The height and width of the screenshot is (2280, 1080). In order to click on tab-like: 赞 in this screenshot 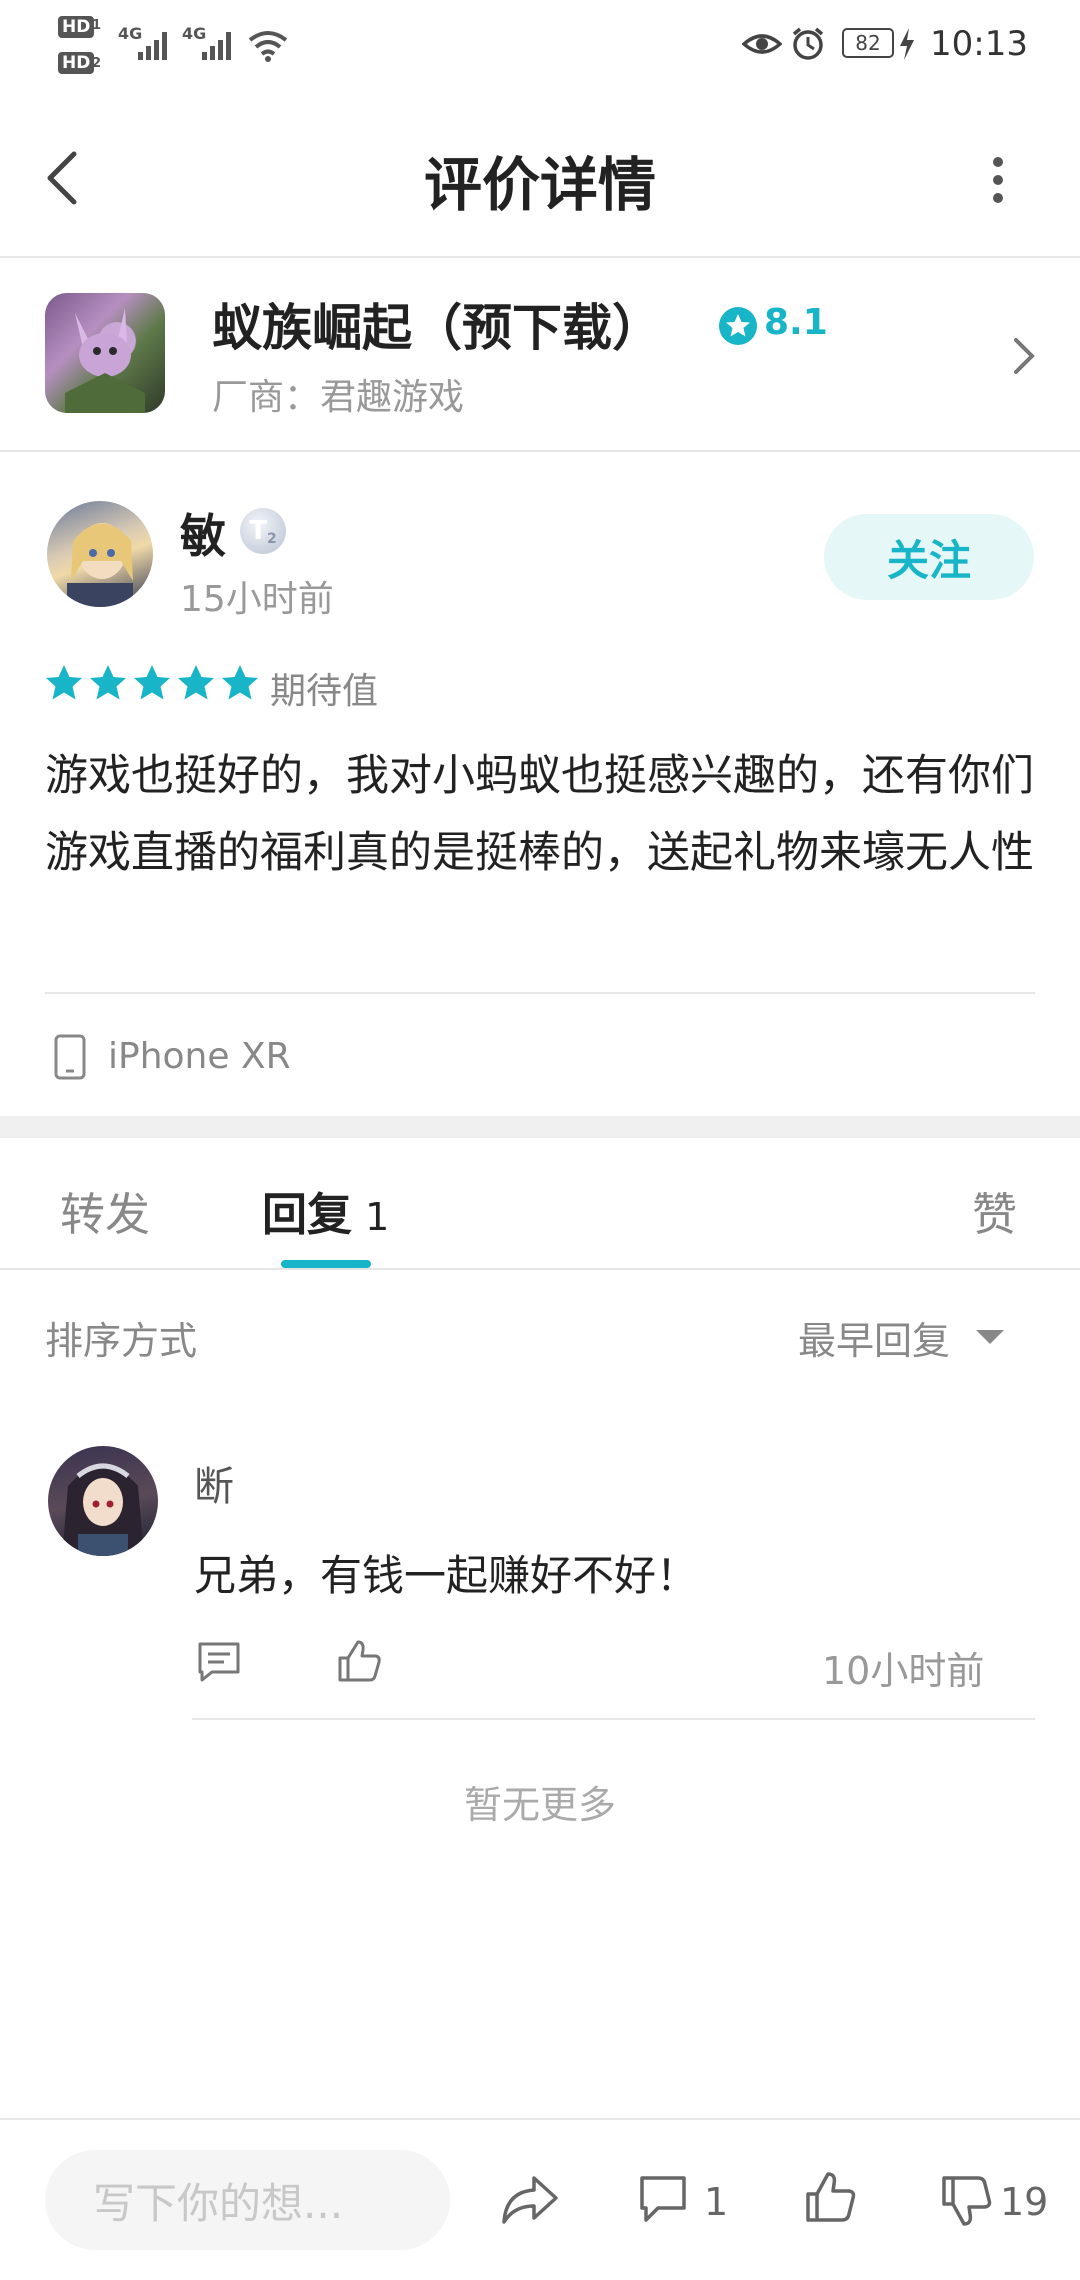, I will do `click(994, 1210)`.